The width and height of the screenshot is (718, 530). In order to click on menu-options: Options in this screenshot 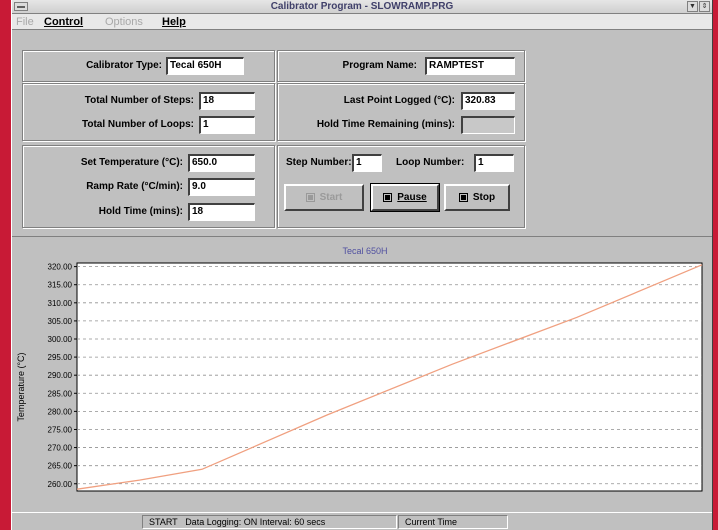, I will do `click(124, 22)`.